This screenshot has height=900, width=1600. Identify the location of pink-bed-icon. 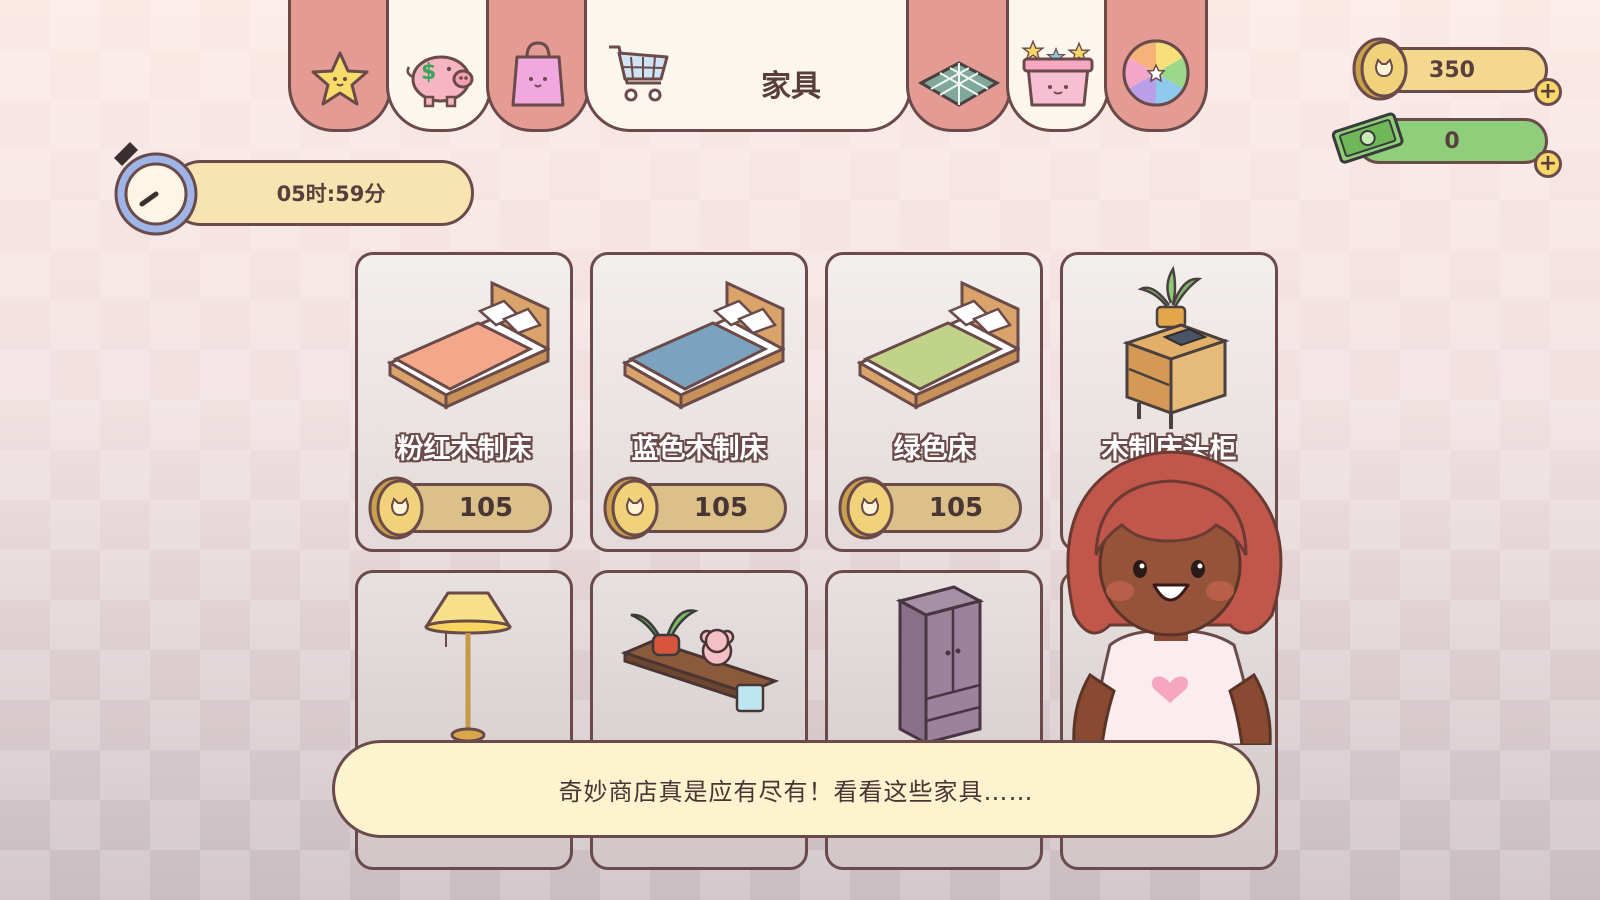
(468, 345).